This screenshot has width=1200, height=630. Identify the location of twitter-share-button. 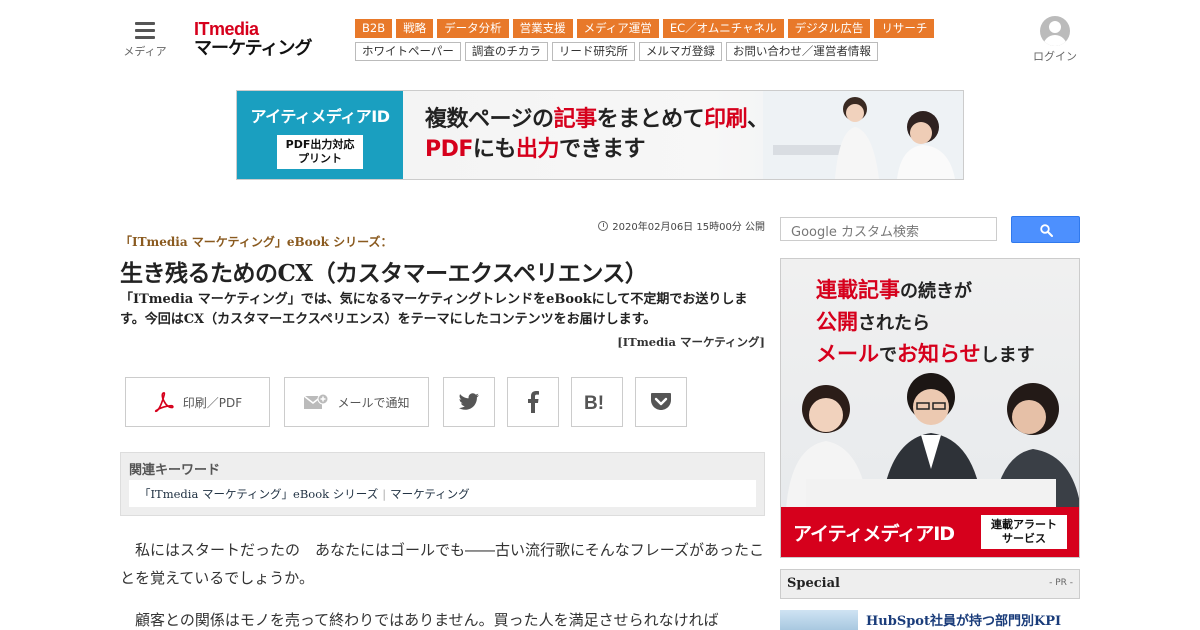
(469, 402).